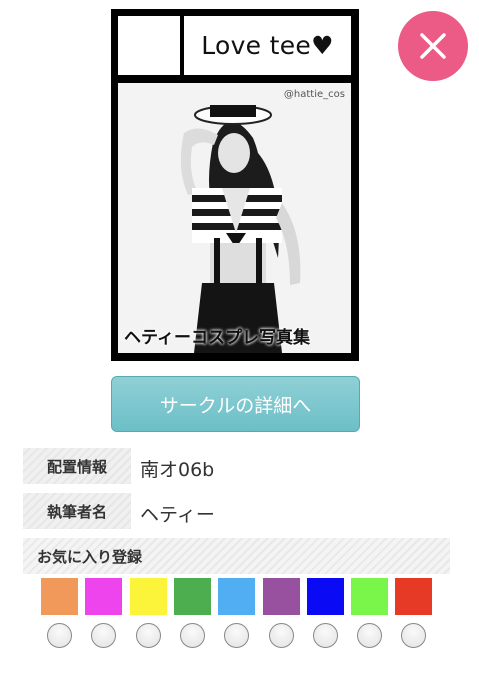  Describe the element at coordinates (77, 466) in the screenshot. I see `placement-label: 配置情報` at that location.